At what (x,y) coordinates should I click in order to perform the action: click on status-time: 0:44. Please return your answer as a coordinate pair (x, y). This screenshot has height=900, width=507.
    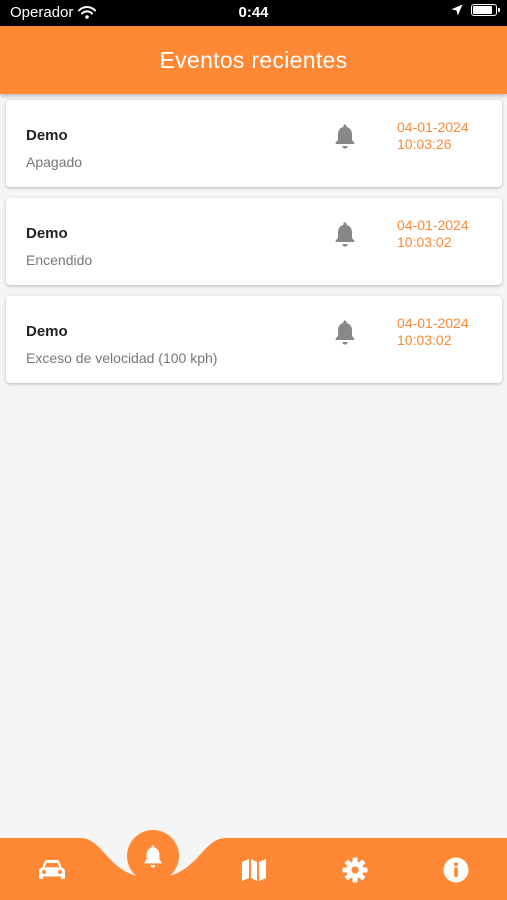
    Looking at the image, I should click on (253, 12).